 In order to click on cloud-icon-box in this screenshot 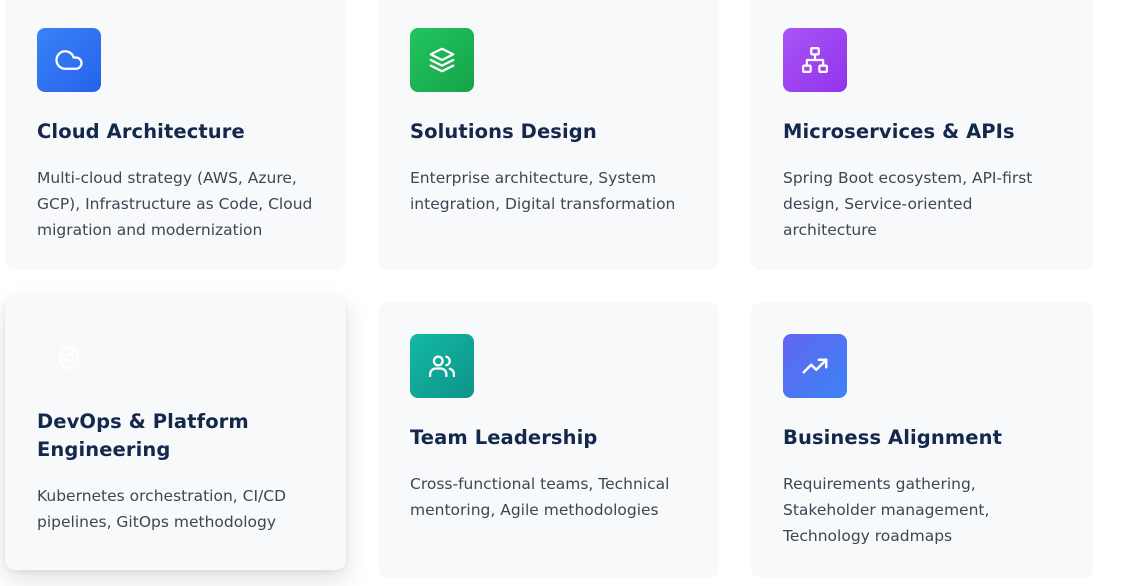, I will do `click(69, 60)`.